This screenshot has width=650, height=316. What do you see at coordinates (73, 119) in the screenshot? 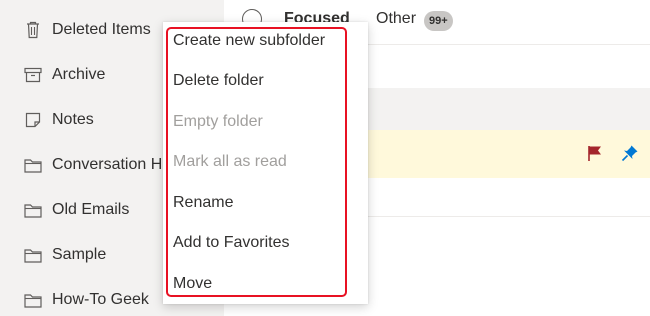
I see `folder-label: Notes` at bounding box center [73, 119].